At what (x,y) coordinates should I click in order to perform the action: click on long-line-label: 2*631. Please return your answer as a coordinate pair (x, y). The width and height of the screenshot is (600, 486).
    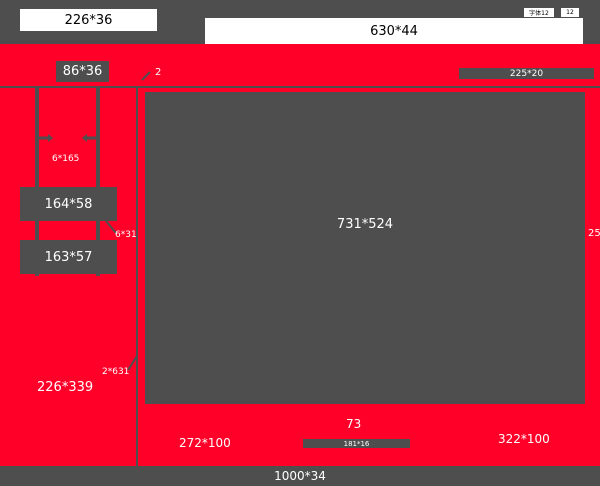
    Looking at the image, I should click on (116, 372).